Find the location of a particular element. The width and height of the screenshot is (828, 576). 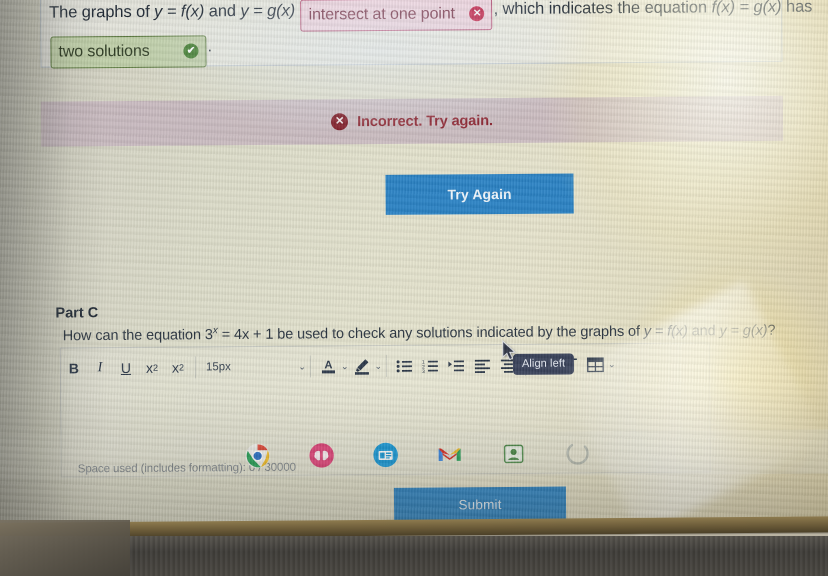

numbered-list-icon: 1 2 3 is located at coordinates (429, 366).